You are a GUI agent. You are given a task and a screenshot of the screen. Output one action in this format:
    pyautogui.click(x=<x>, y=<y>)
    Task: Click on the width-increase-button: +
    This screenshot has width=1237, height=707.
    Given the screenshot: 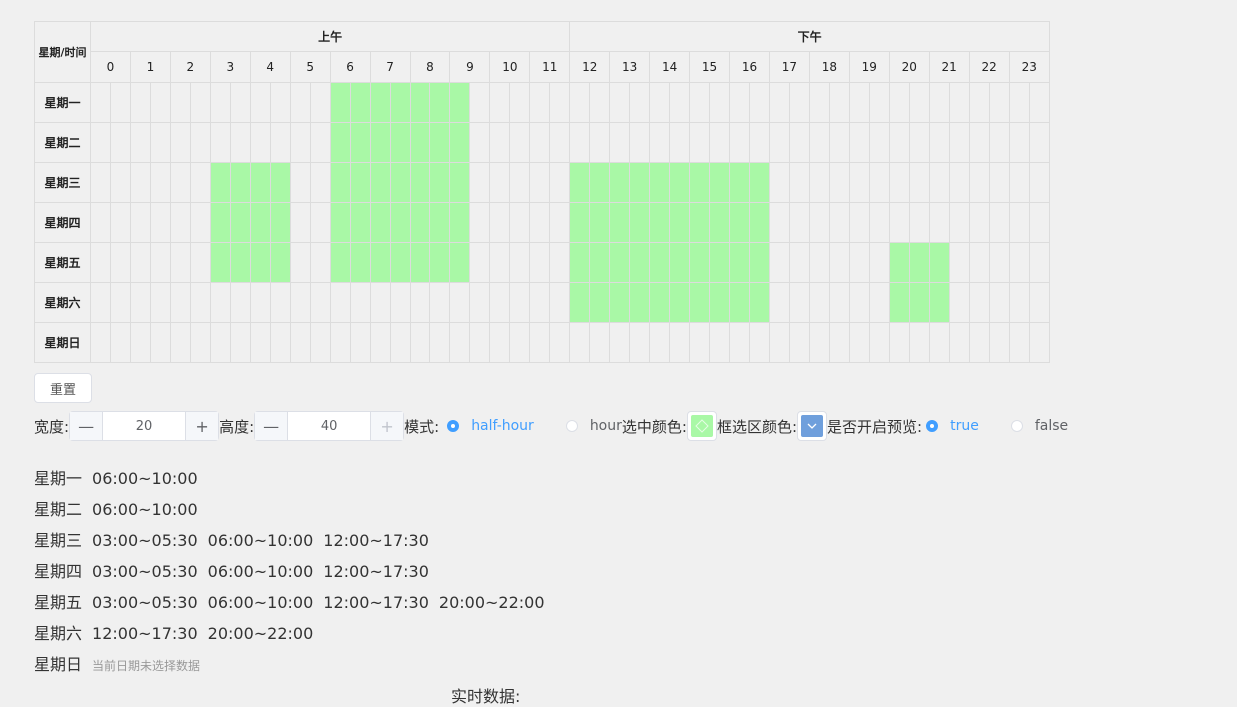 What is the action you would take?
    pyautogui.click(x=202, y=426)
    